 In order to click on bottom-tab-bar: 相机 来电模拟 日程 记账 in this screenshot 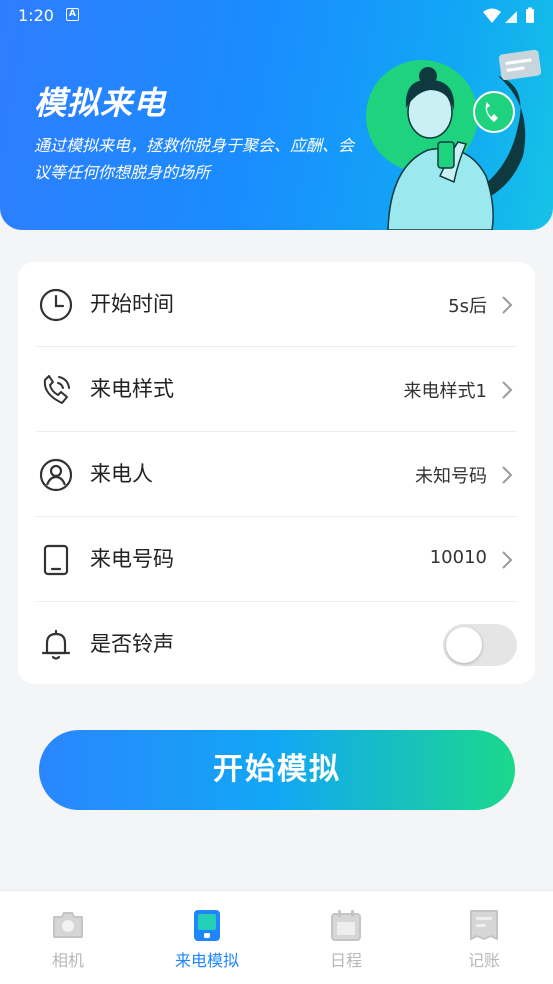, I will do `click(276, 937)`.